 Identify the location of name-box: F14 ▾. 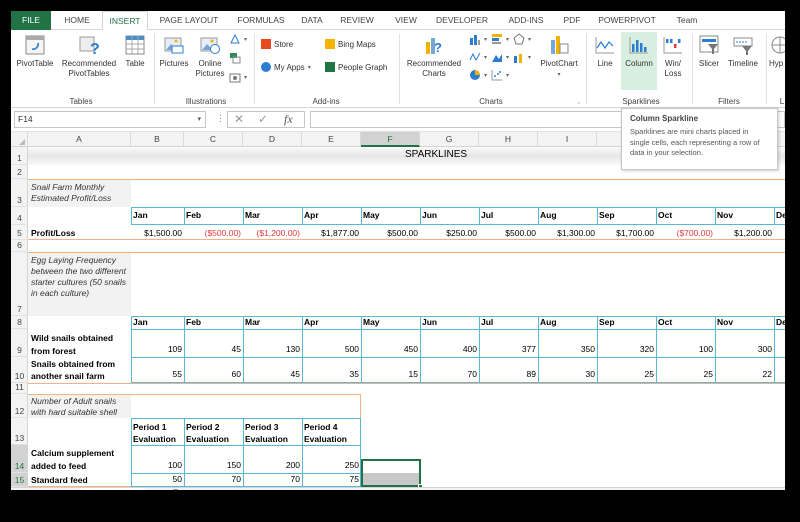
(110, 119).